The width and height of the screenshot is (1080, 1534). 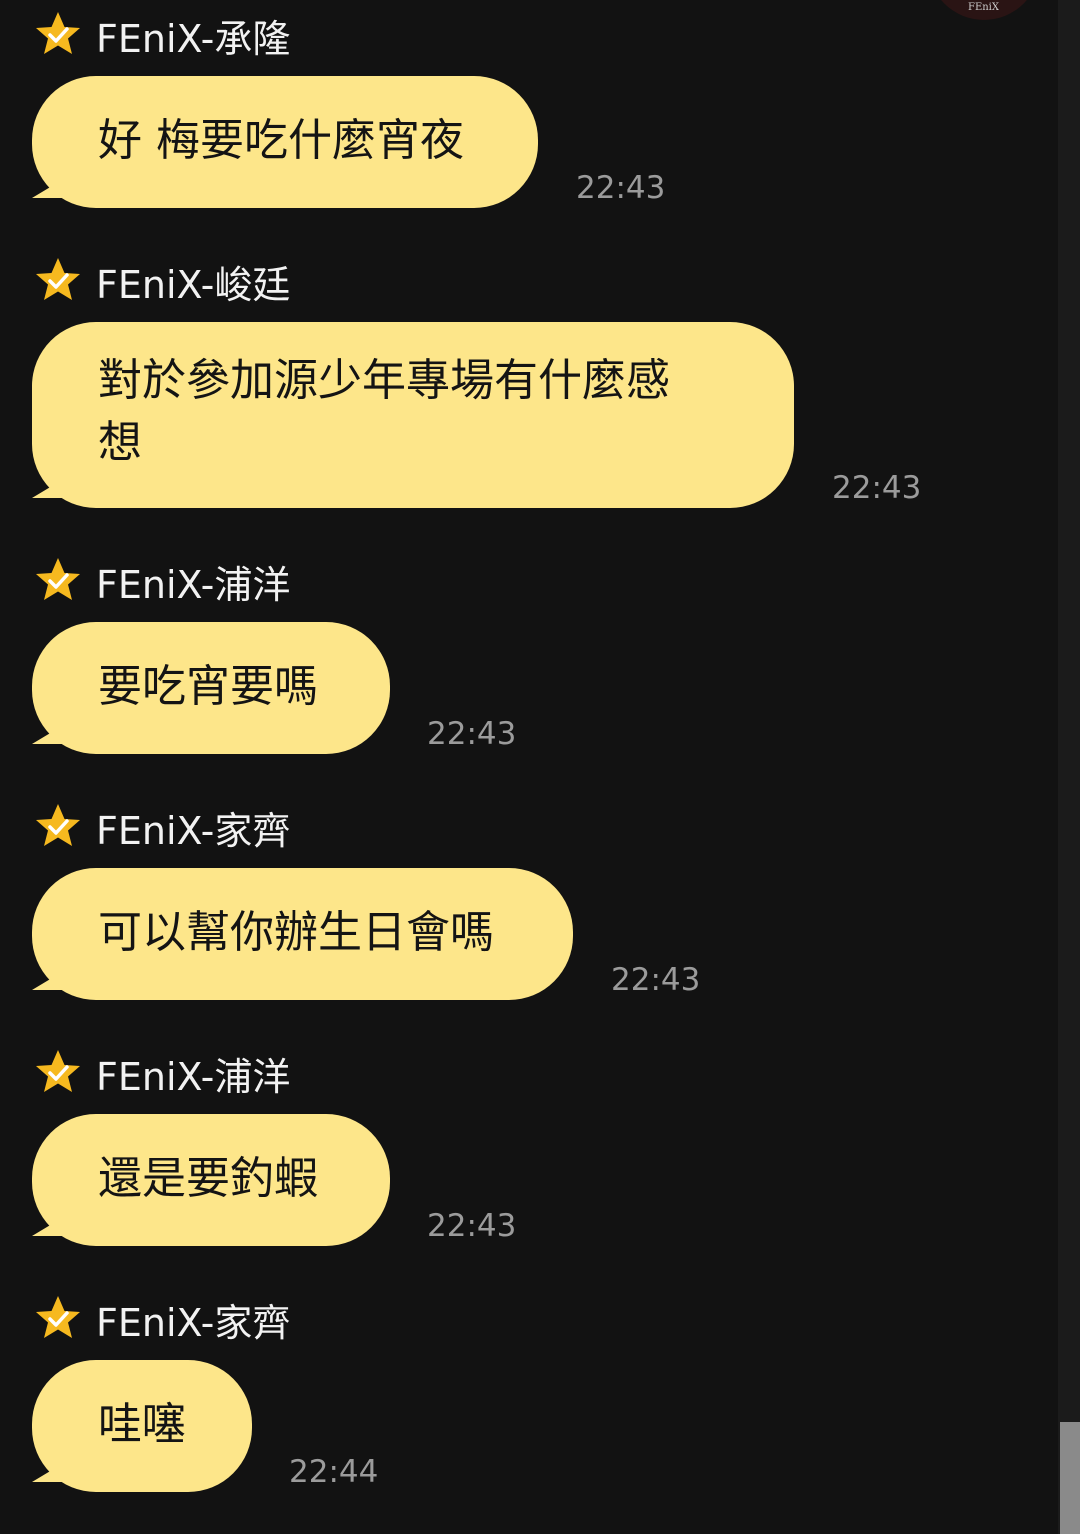 I want to click on message-bubble: 可以幫你辦生日會嗎, so click(x=302, y=934).